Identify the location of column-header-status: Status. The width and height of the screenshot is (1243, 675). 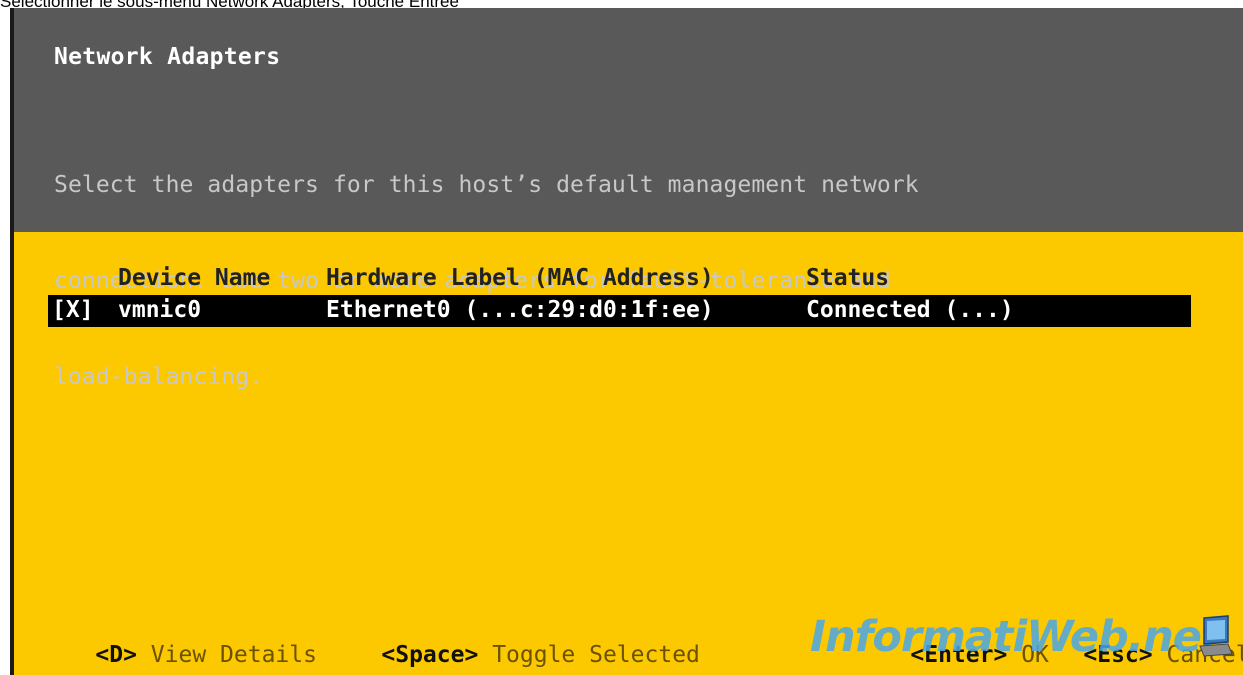
(848, 278).